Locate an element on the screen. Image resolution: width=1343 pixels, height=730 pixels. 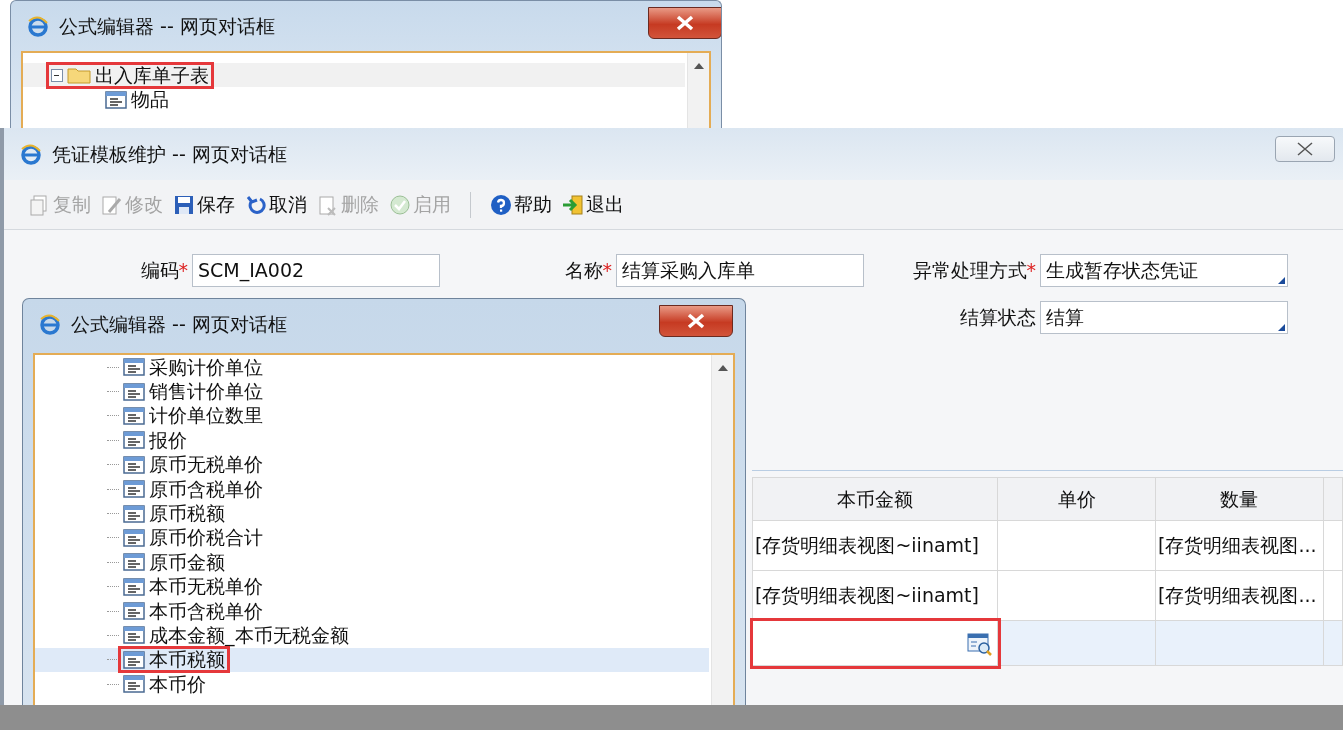
column-header: 本币金额 is located at coordinates (875, 499).